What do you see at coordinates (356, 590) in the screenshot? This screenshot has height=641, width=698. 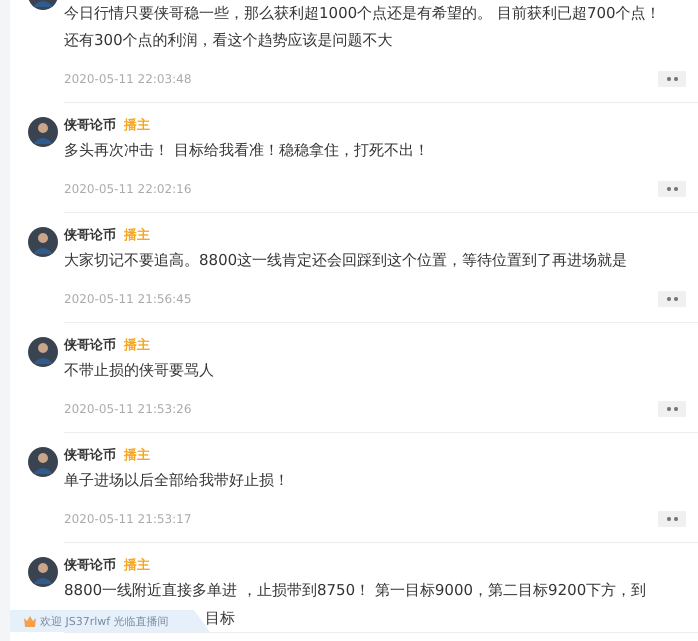 I see `comment-text: 8800一线附近直接多单进 ，止损带到8750！ 第一目标9000，第二目标9200下方，到` at bounding box center [356, 590].